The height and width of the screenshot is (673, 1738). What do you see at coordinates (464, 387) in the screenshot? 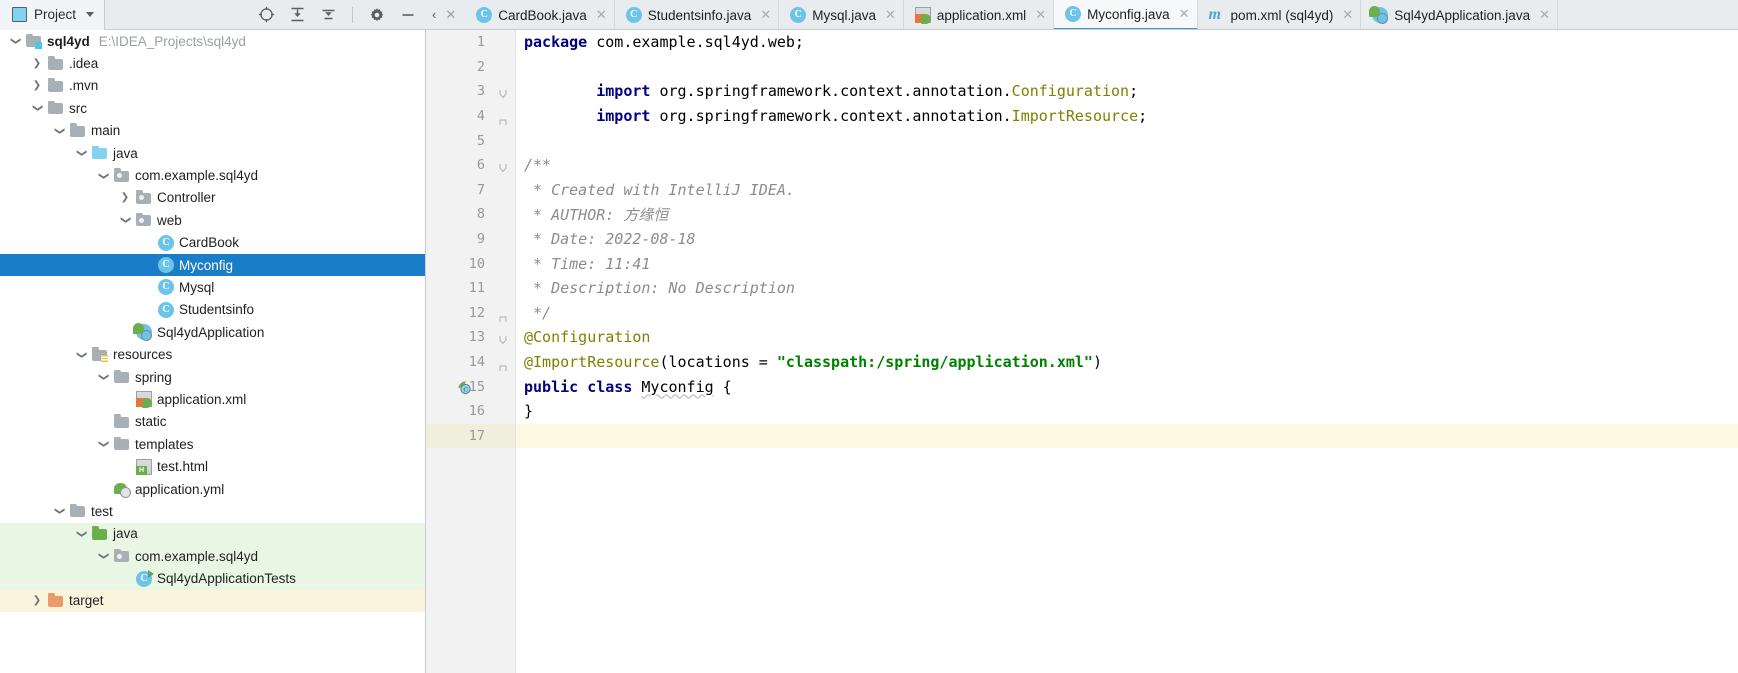
I see `spring-bean-icon: C` at bounding box center [464, 387].